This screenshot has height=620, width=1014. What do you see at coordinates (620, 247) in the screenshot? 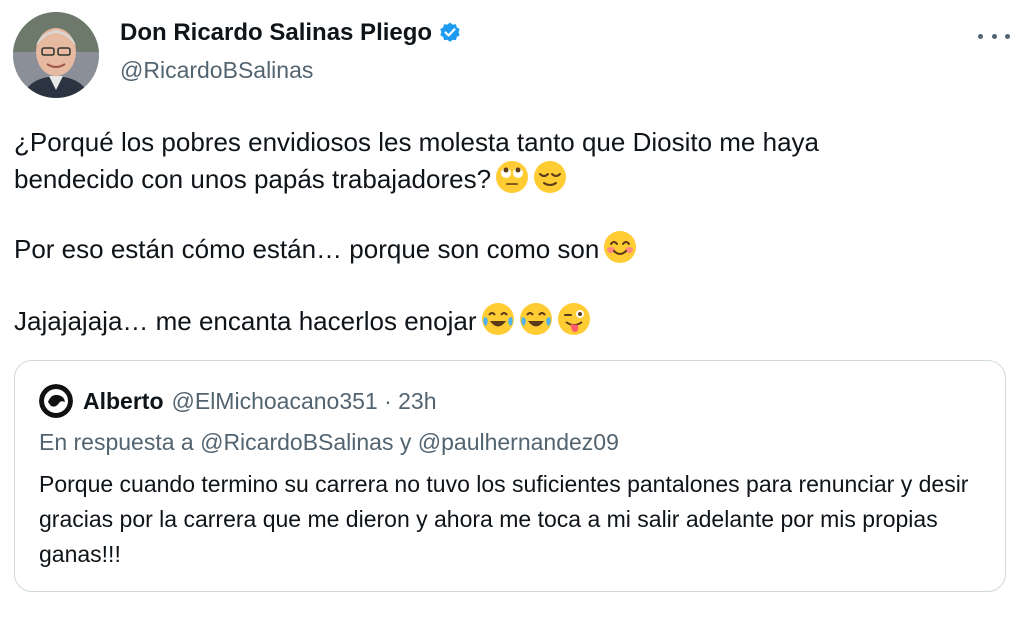
I see `smiling-face-with-smiling-eyes-emoji-icon` at bounding box center [620, 247].